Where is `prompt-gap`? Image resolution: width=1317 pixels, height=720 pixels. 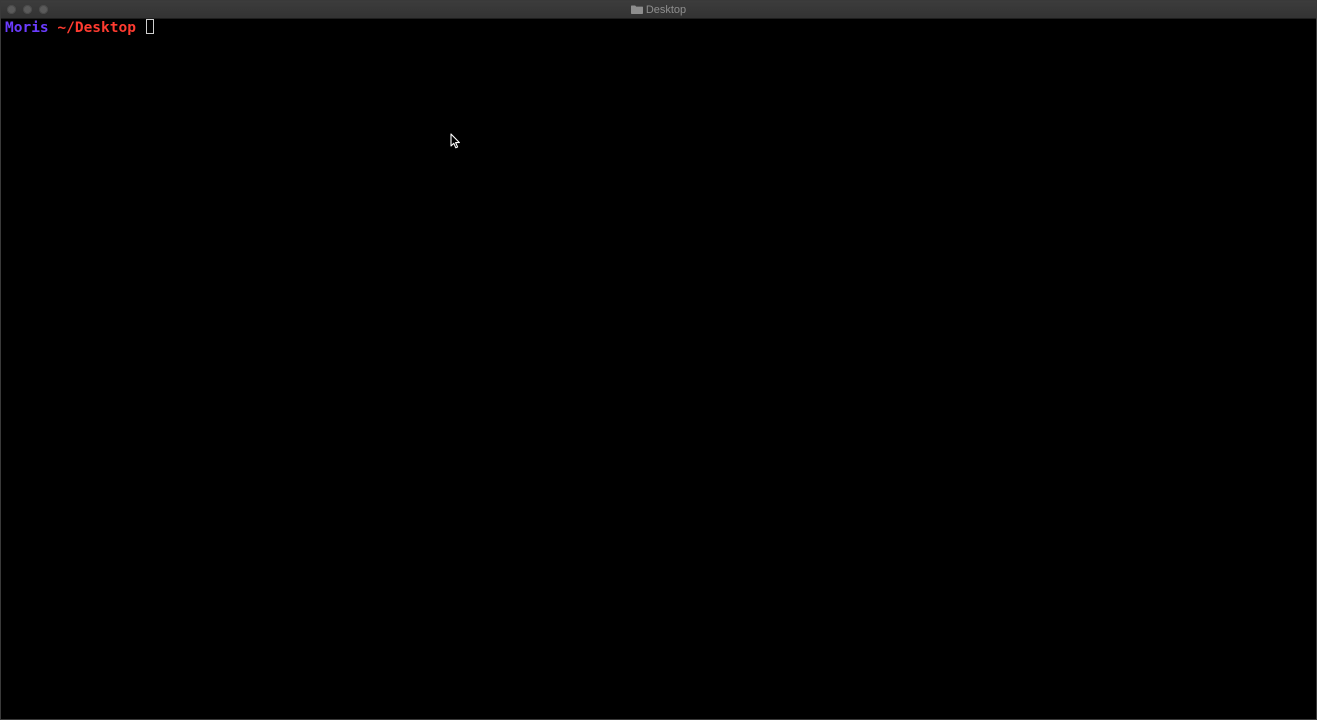
prompt-gap is located at coordinates (140, 28).